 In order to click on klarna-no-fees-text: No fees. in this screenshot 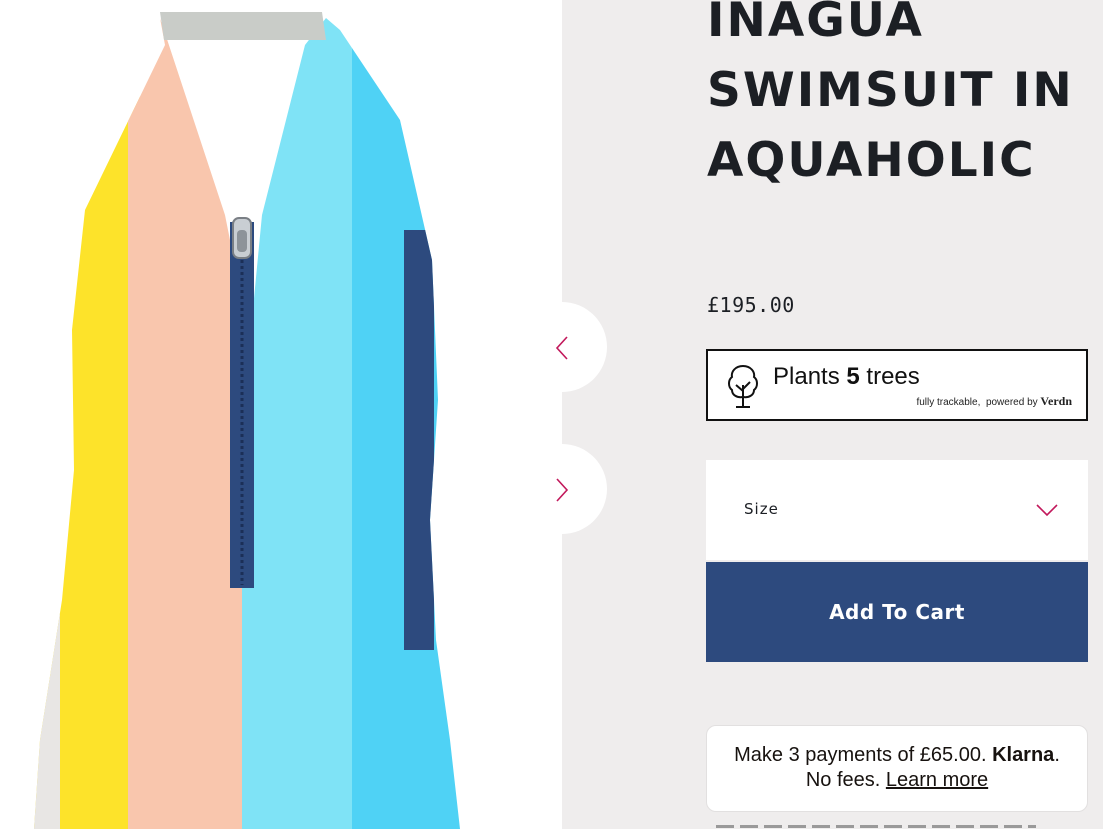, I will do `click(843, 780)`.